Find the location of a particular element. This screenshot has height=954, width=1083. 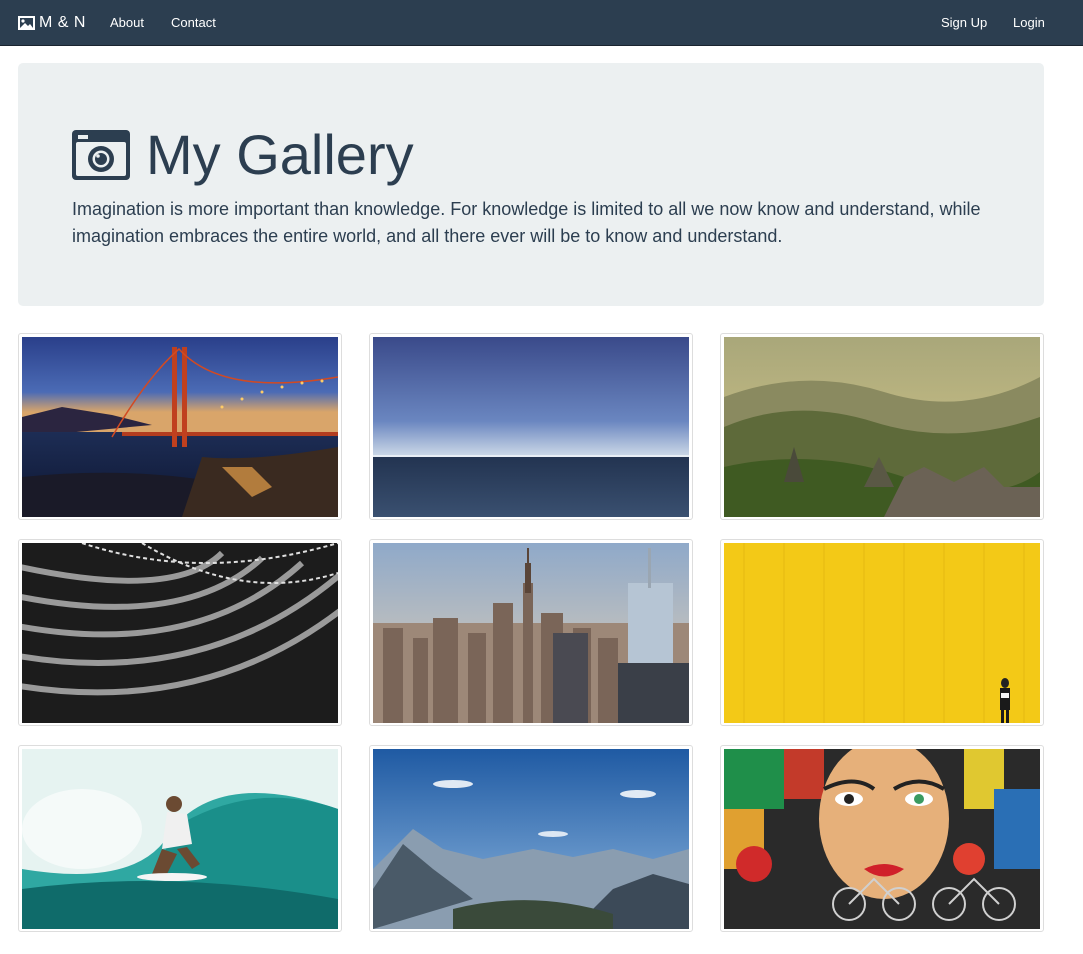

gallery-item-surfer is located at coordinates (180, 838).